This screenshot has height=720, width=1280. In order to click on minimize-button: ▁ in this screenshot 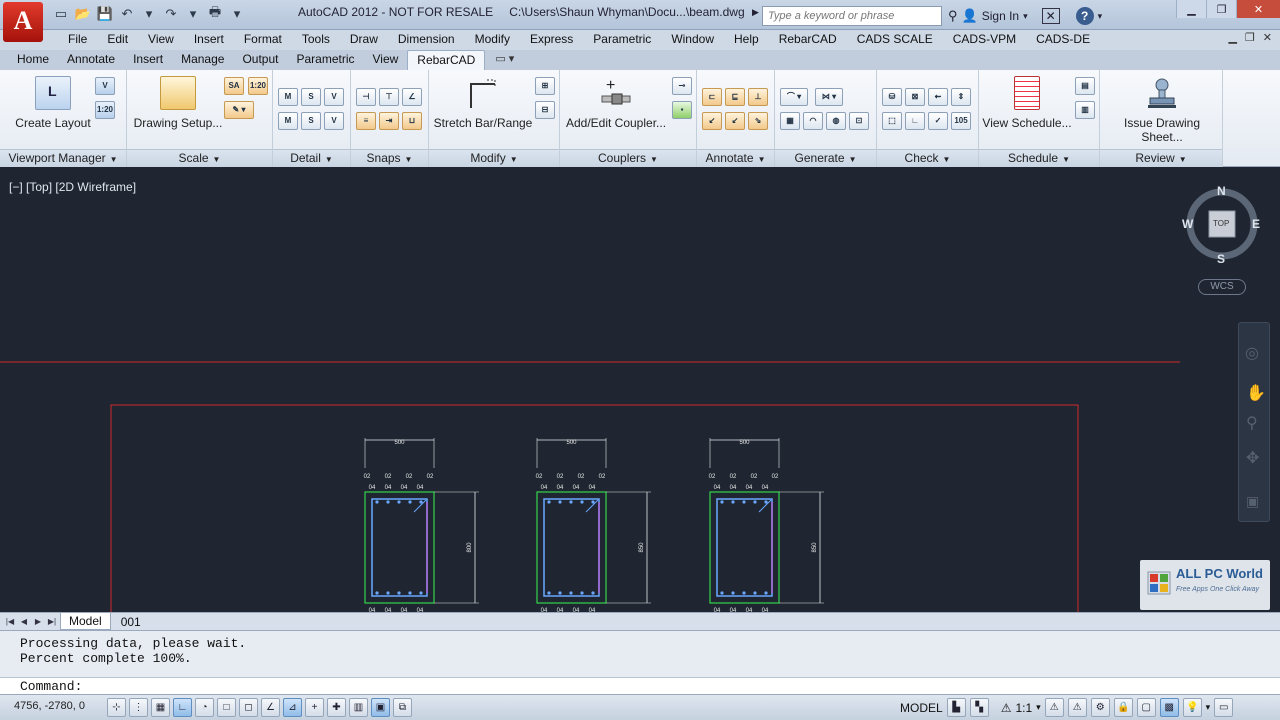, I will do `click(1191, 9)`.